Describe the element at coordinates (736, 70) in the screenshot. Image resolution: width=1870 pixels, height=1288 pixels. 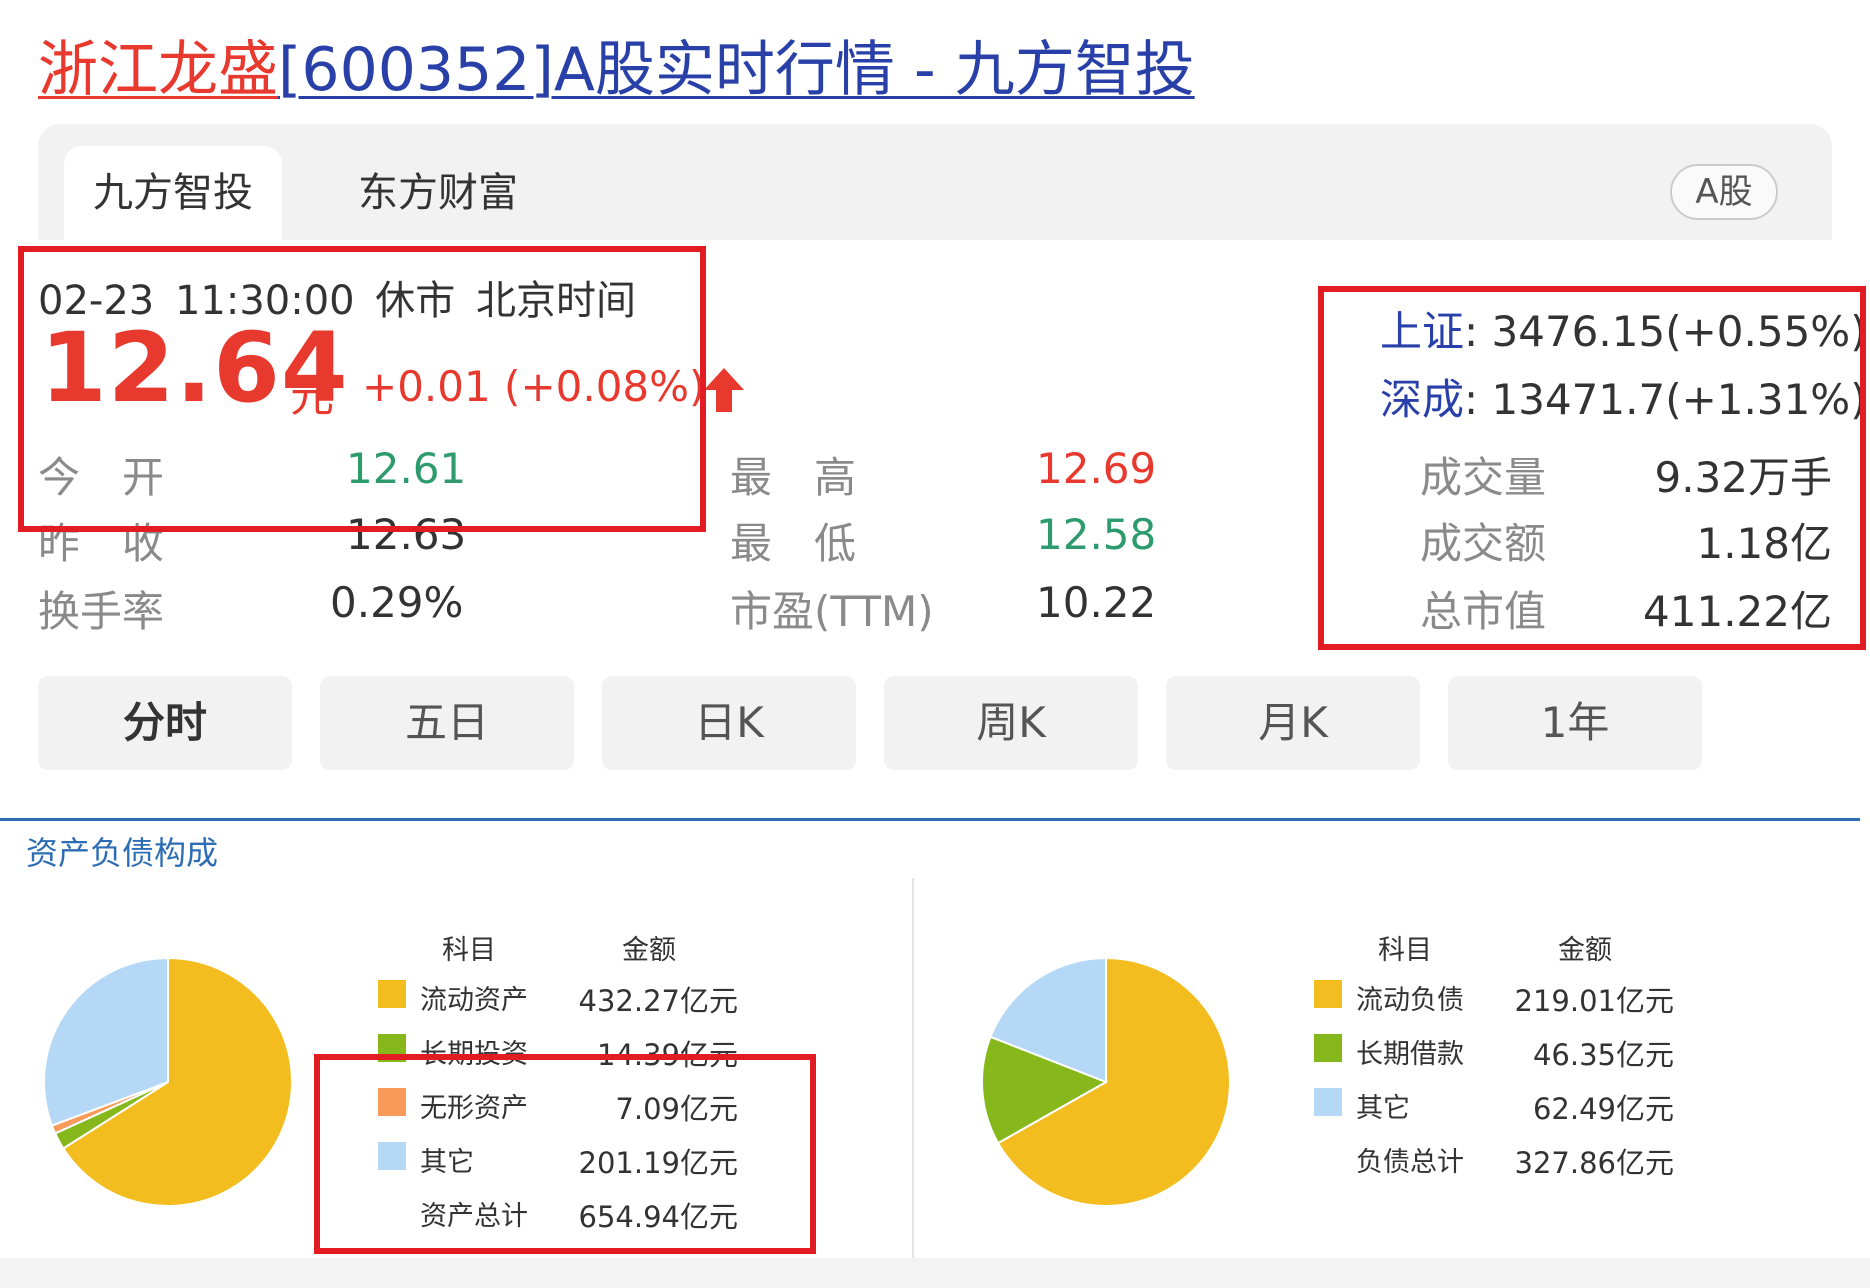
I see `title-link: [600352]A股实时行情 - 九方智投` at that location.